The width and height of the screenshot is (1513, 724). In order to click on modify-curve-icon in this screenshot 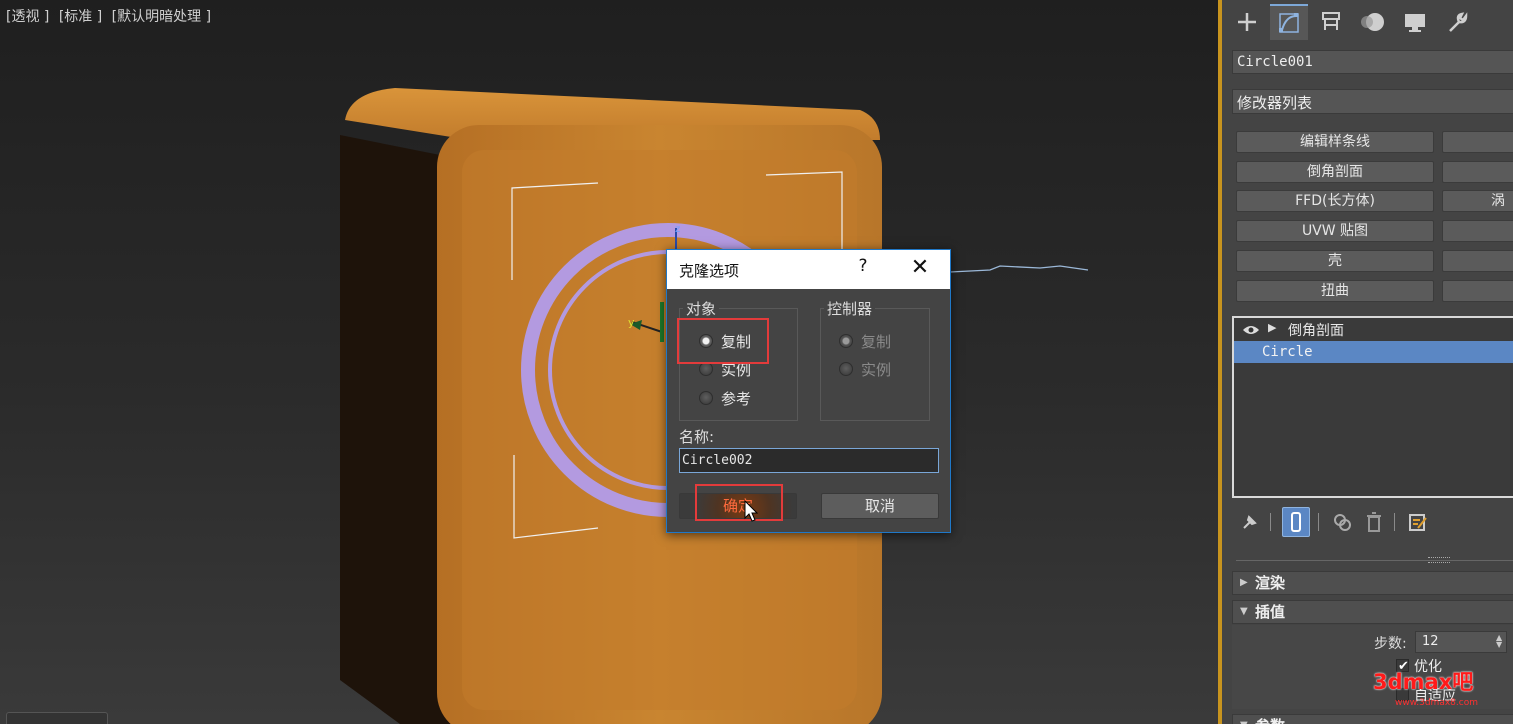, I will do `click(1289, 23)`.